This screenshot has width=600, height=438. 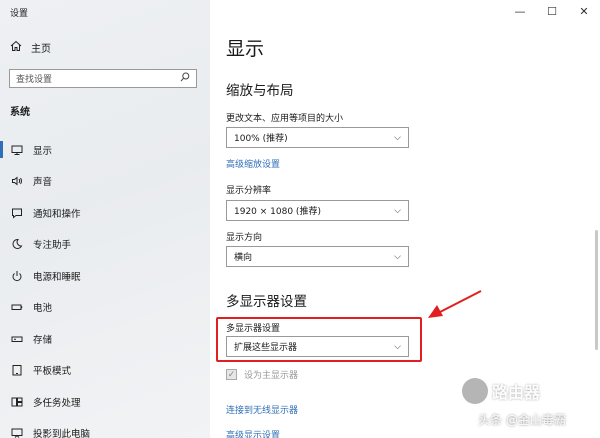 I want to click on router-logo-icon, so click(x=475, y=391).